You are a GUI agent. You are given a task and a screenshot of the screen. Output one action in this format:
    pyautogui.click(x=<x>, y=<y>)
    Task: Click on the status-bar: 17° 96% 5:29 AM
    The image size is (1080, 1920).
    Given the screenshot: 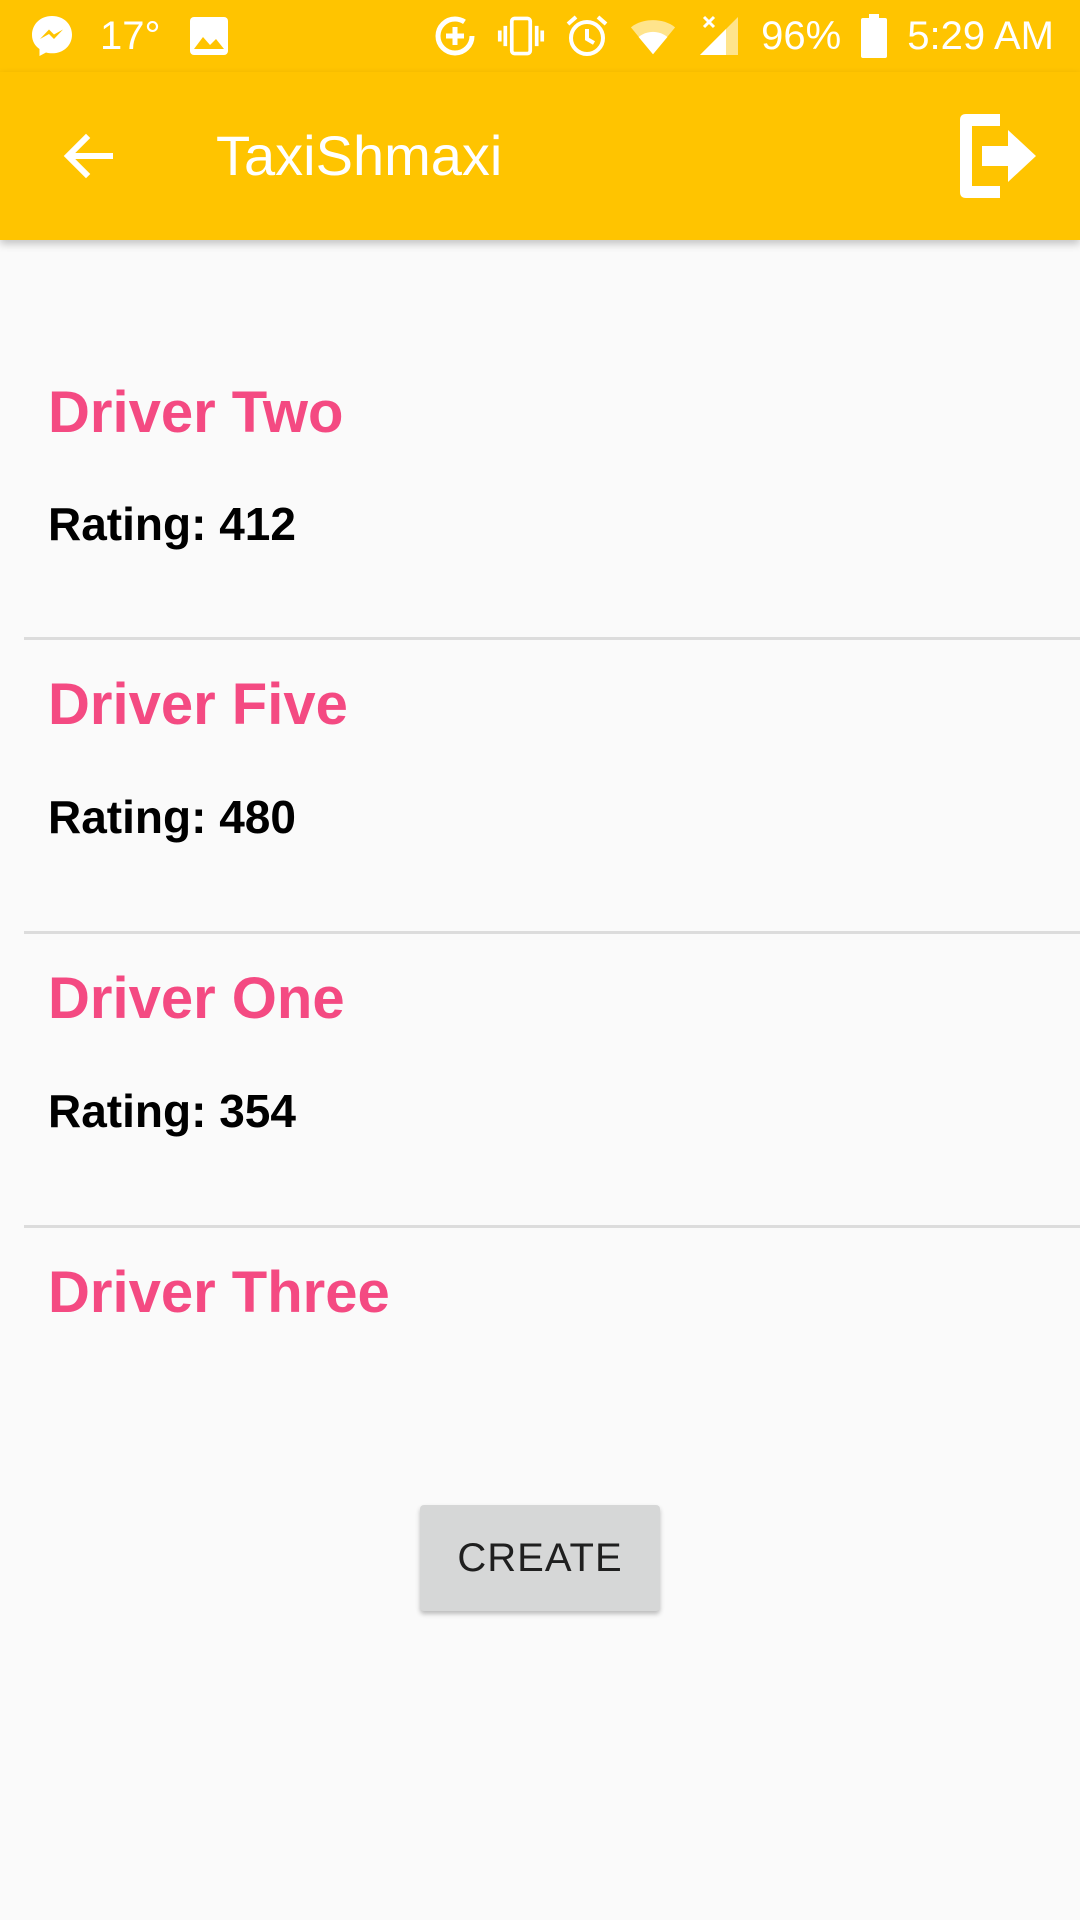 What is the action you would take?
    pyautogui.click(x=540, y=36)
    